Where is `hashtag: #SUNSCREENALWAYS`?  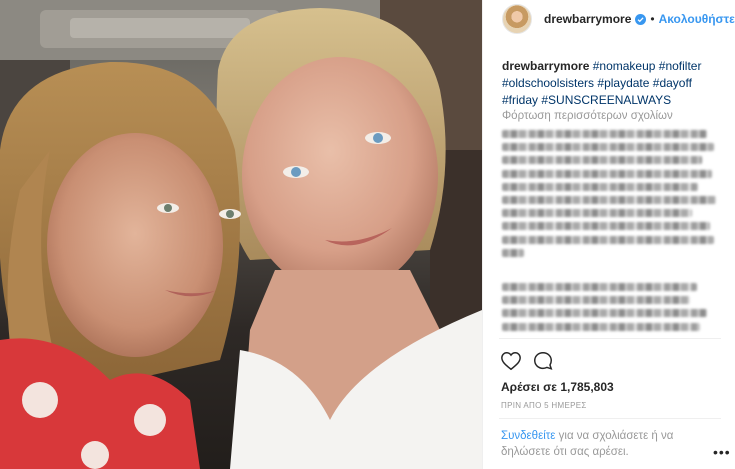
hashtag: #SUNSCREENALWAYS is located at coordinates (606, 100).